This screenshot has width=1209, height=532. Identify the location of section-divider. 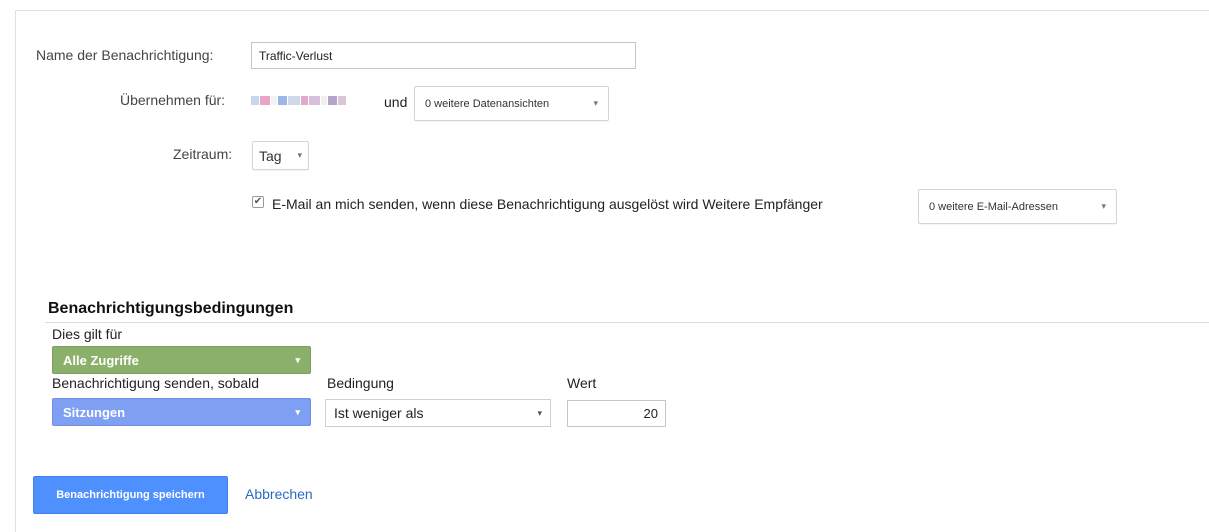
(627, 322).